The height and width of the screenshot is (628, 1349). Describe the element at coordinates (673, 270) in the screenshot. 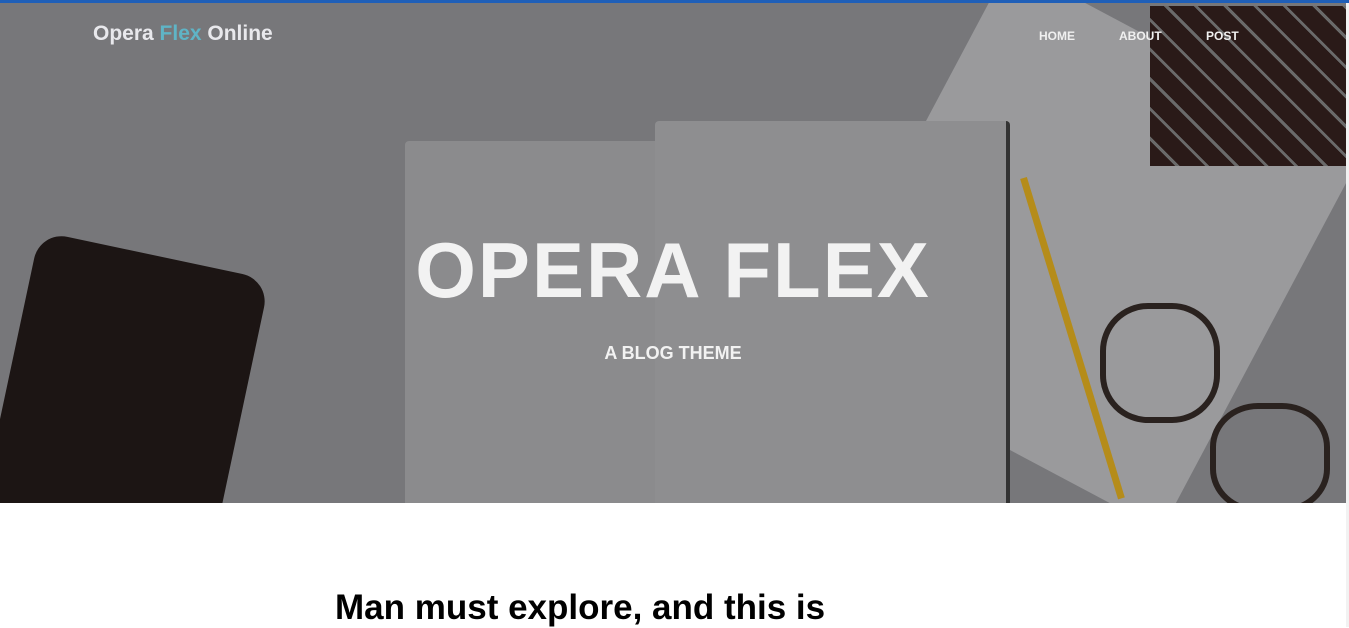

I see `hero-title: OPERA FLEX` at that location.